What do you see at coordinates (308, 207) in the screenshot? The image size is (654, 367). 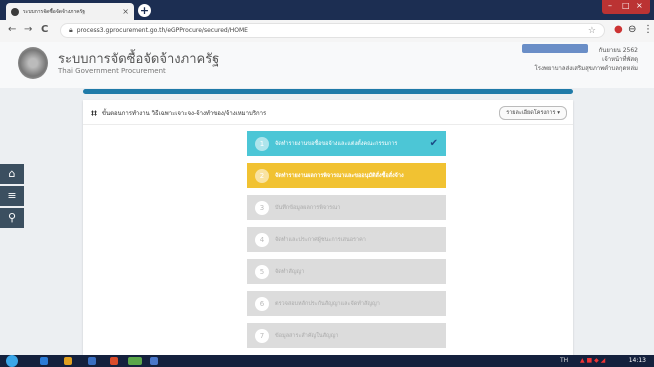 I see `step-label: บันทึกข้อมูลผลการพิจารณา` at bounding box center [308, 207].